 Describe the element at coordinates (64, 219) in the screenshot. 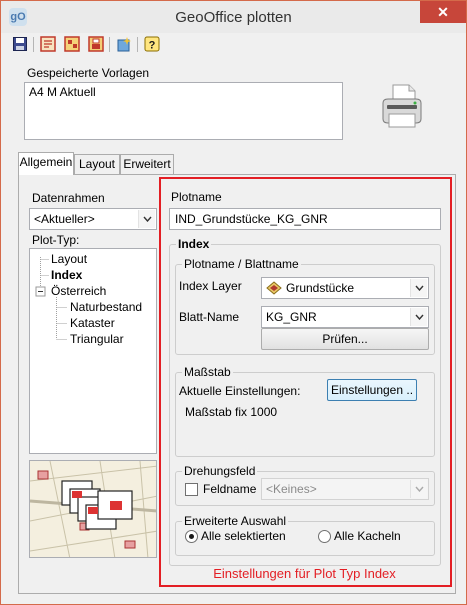

I see `datenrahmen-value: <Aktueller>` at that location.